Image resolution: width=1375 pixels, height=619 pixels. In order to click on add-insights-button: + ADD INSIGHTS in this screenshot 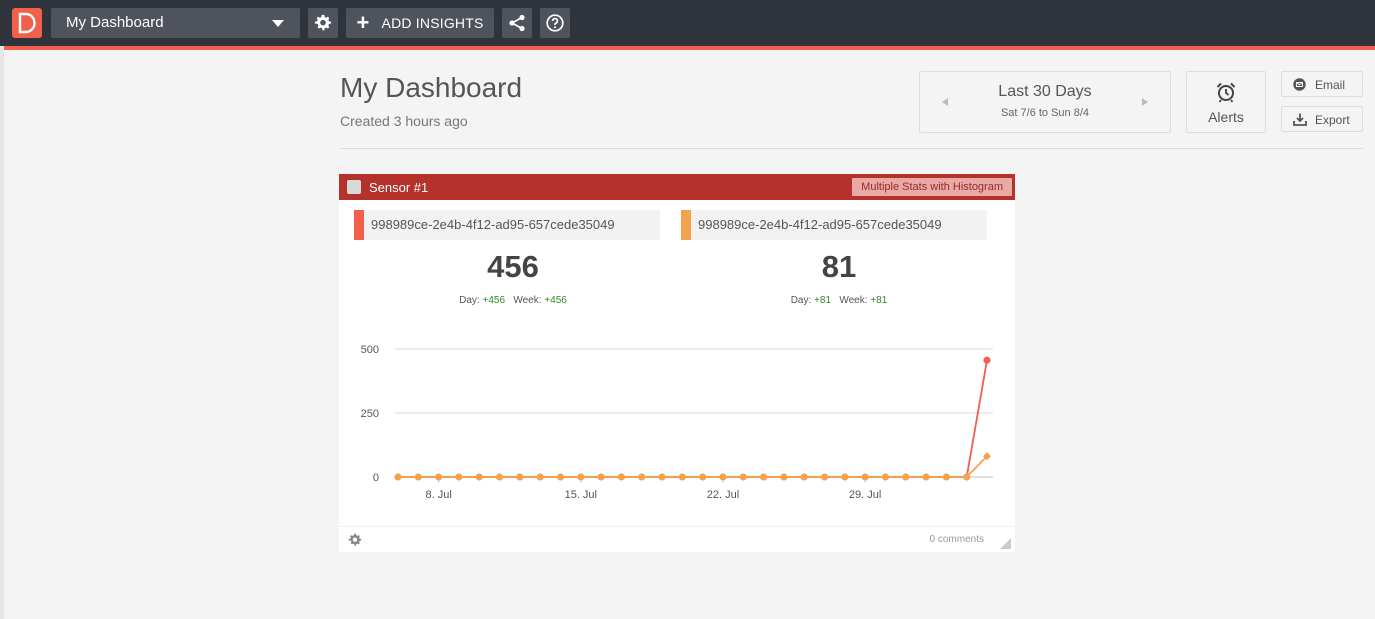, I will do `click(420, 23)`.